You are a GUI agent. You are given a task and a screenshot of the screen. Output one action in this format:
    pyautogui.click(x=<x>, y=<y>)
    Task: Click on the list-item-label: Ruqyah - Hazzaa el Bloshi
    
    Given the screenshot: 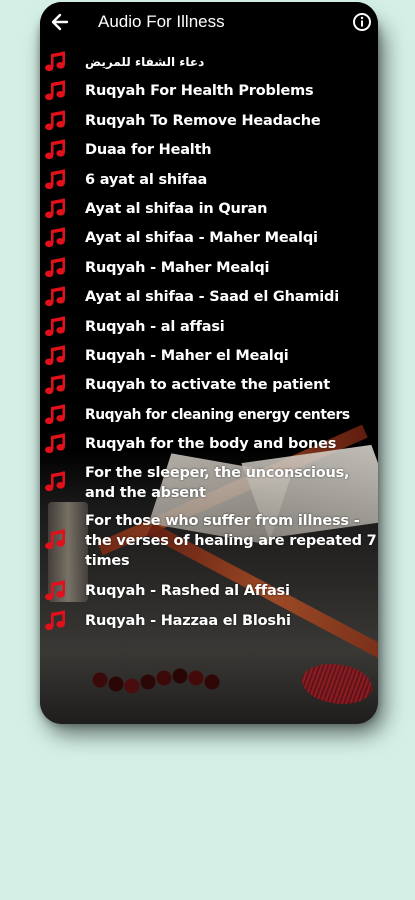 What is the action you would take?
    pyautogui.click(x=188, y=620)
    